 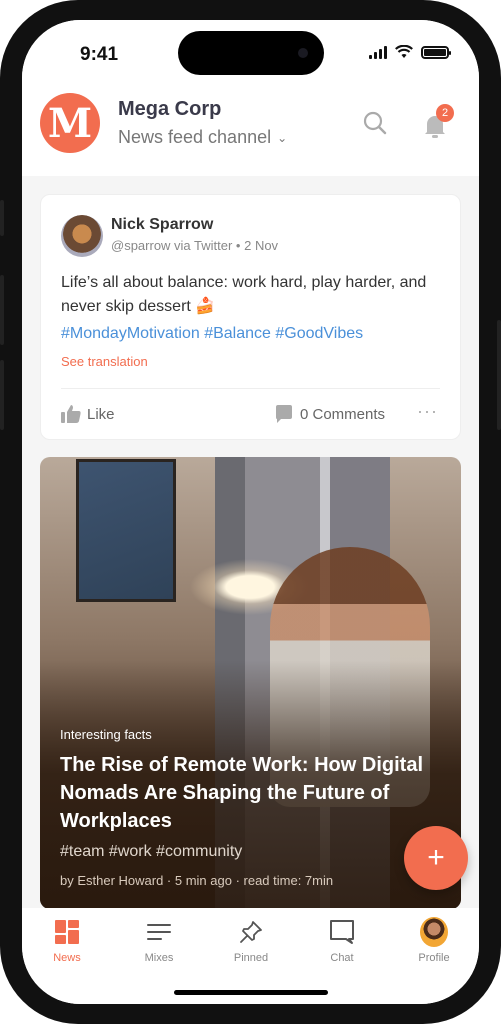 What do you see at coordinates (2, 310) in the screenshot?
I see `volume-up-button` at bounding box center [2, 310].